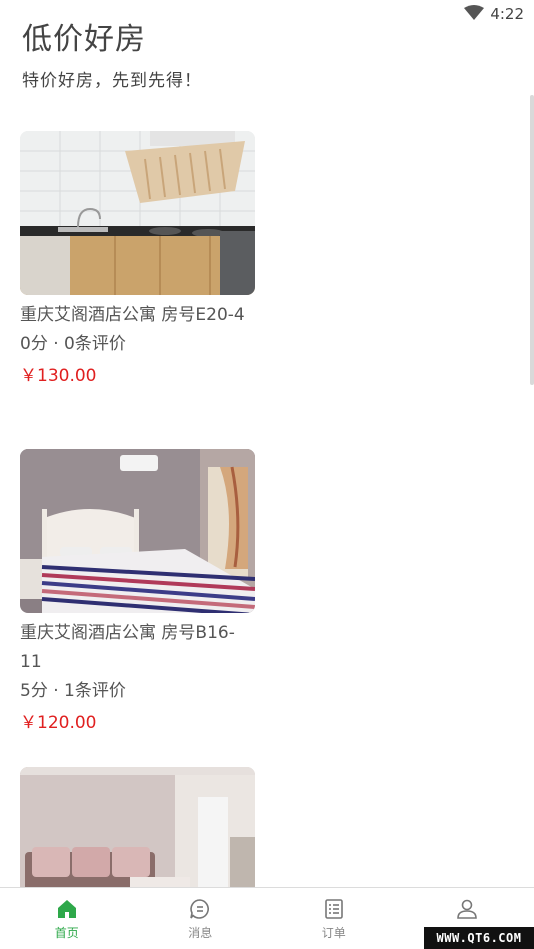  Describe the element at coordinates (58, 723) in the screenshot. I see `listing-price: ￥120.00` at that location.